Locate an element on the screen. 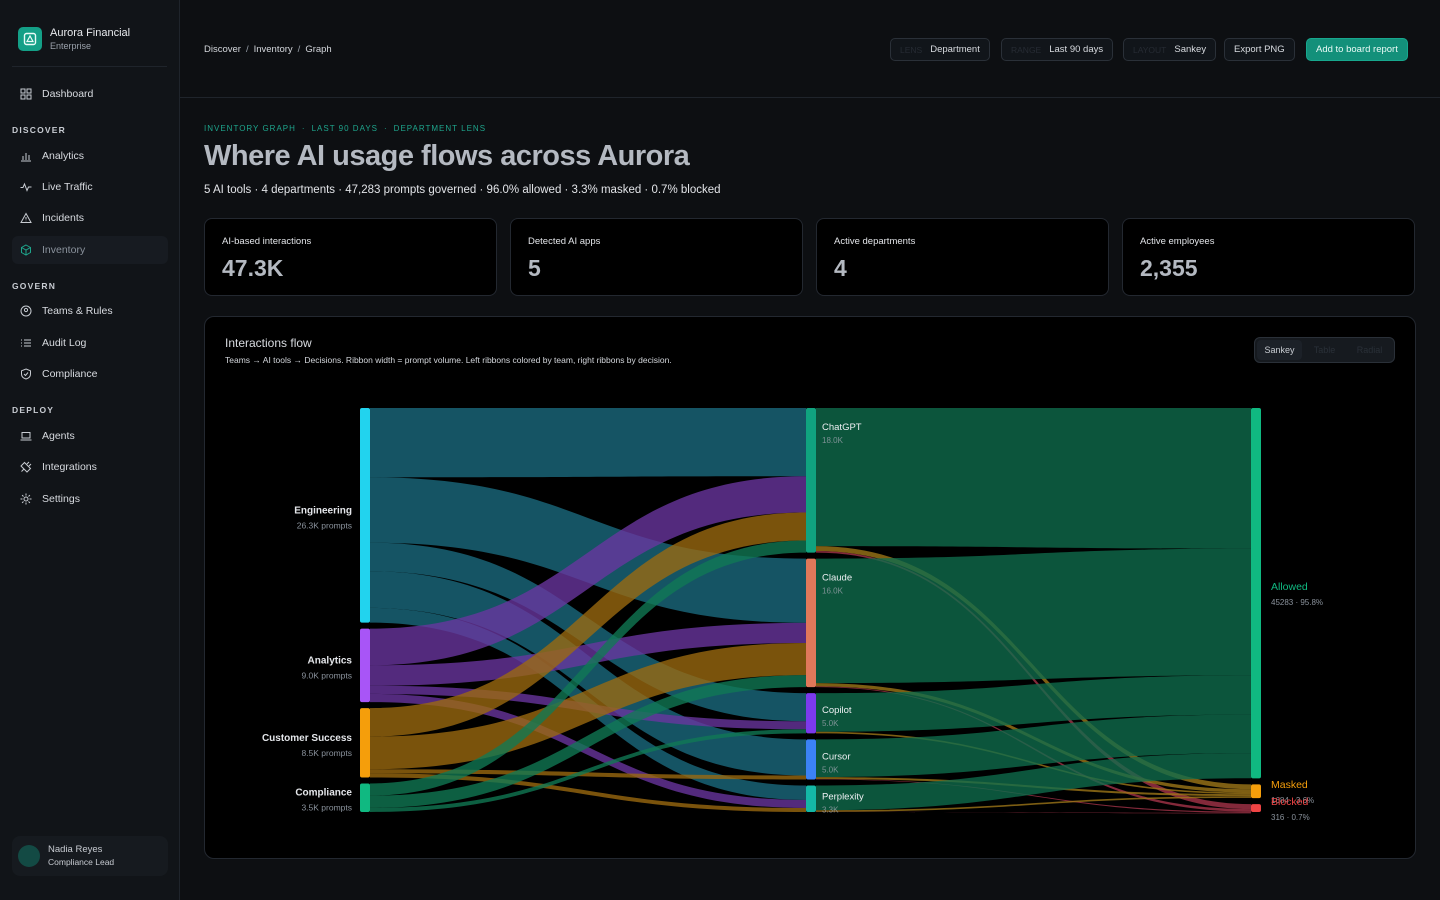  tool-node-cur is located at coordinates (811, 759).